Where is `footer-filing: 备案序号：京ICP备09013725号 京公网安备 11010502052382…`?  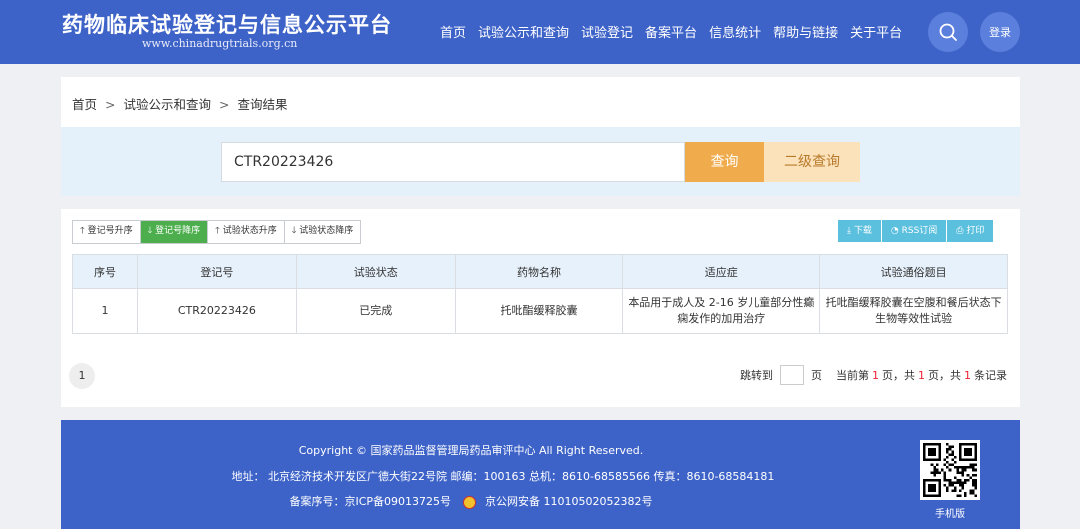 footer-filing: 备案序号：京ICP备09013725号 京公网安备 11010502052382… is located at coordinates (471, 501).